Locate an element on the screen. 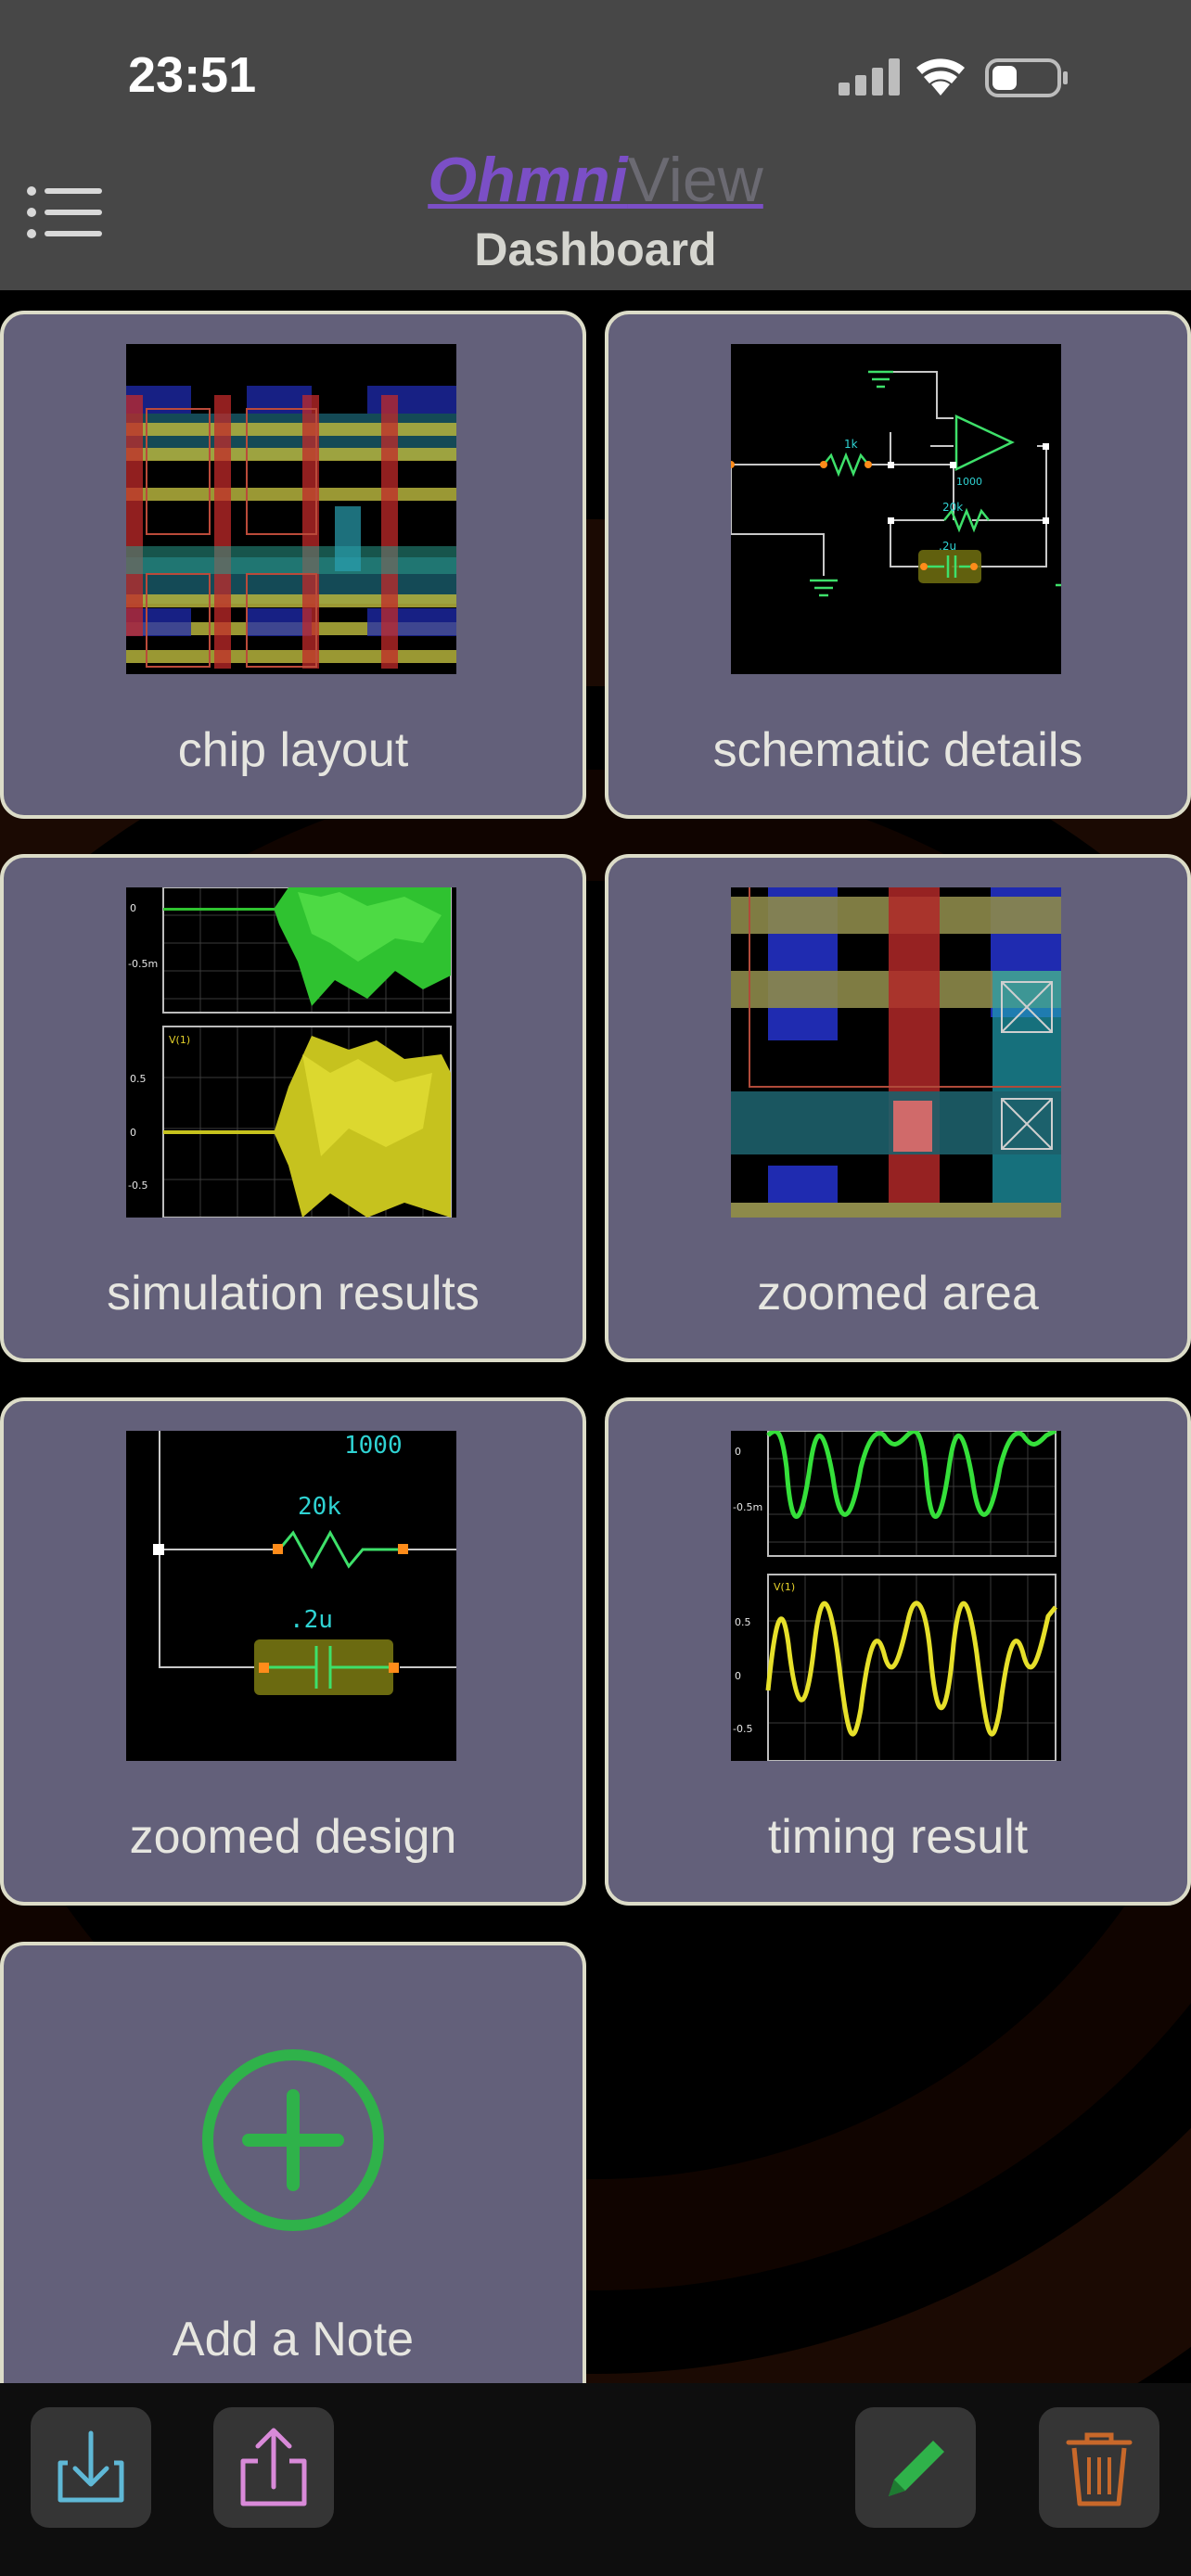 This screenshot has height=2576, width=1191. add-note-label: Add a Note is located at coordinates (293, 2339).